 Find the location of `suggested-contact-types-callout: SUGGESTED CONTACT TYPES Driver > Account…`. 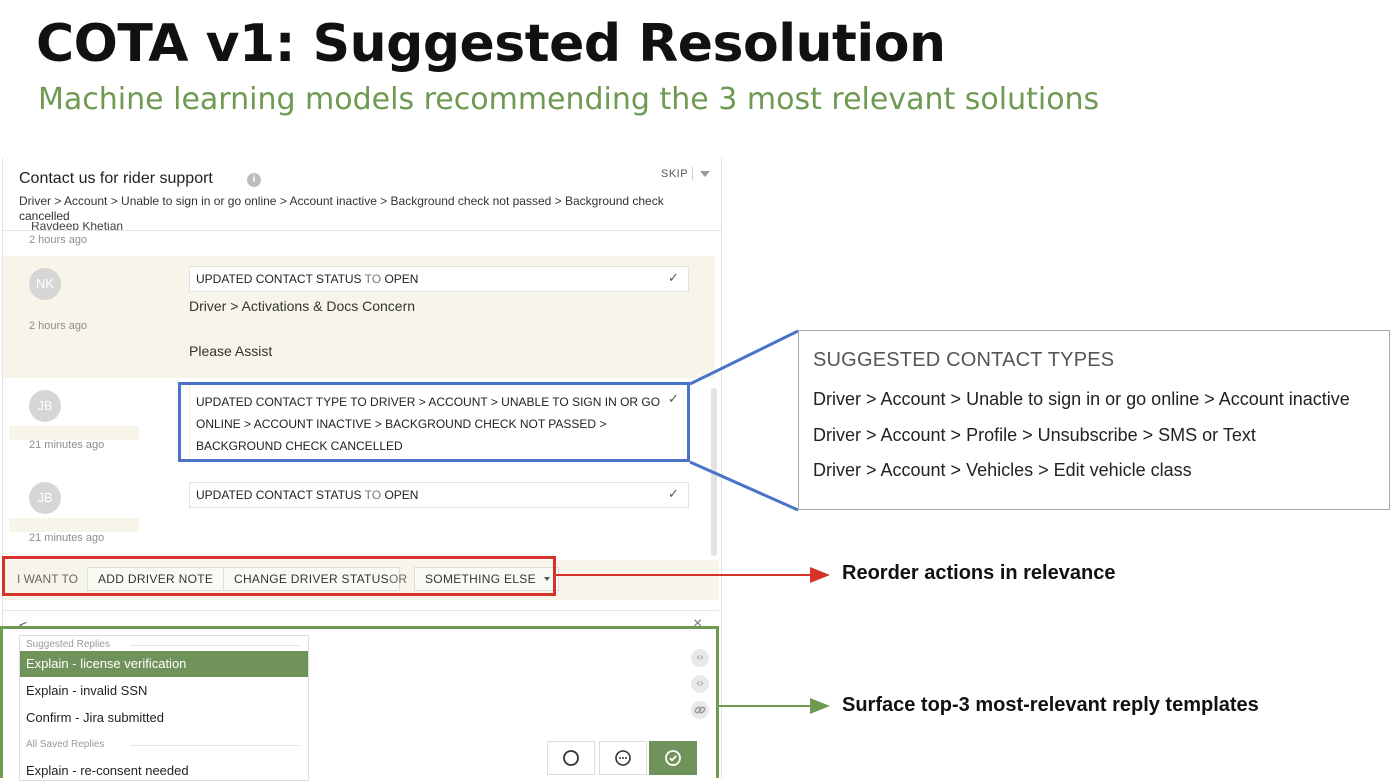

suggested-contact-types-callout: SUGGESTED CONTACT TYPES Driver > Account… is located at coordinates (1094, 420).